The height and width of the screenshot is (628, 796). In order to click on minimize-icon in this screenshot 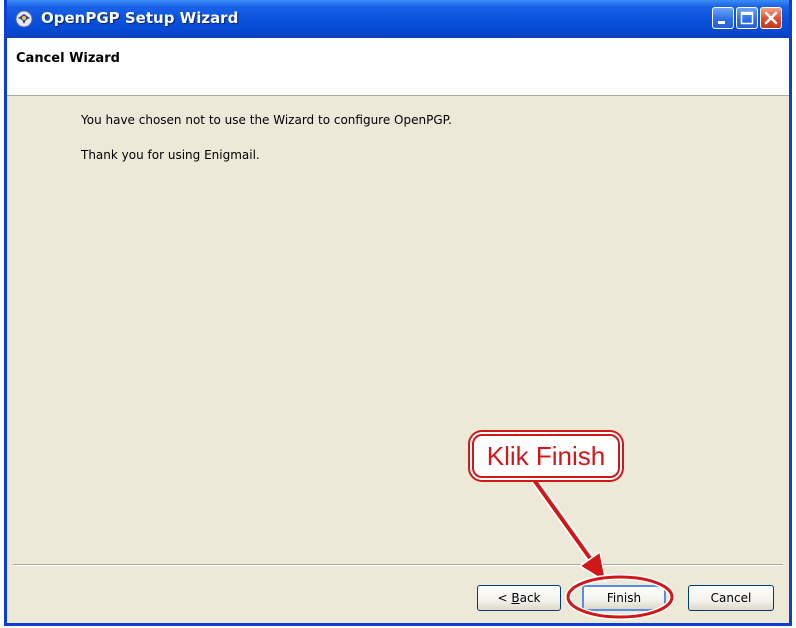, I will do `click(721, 22)`.